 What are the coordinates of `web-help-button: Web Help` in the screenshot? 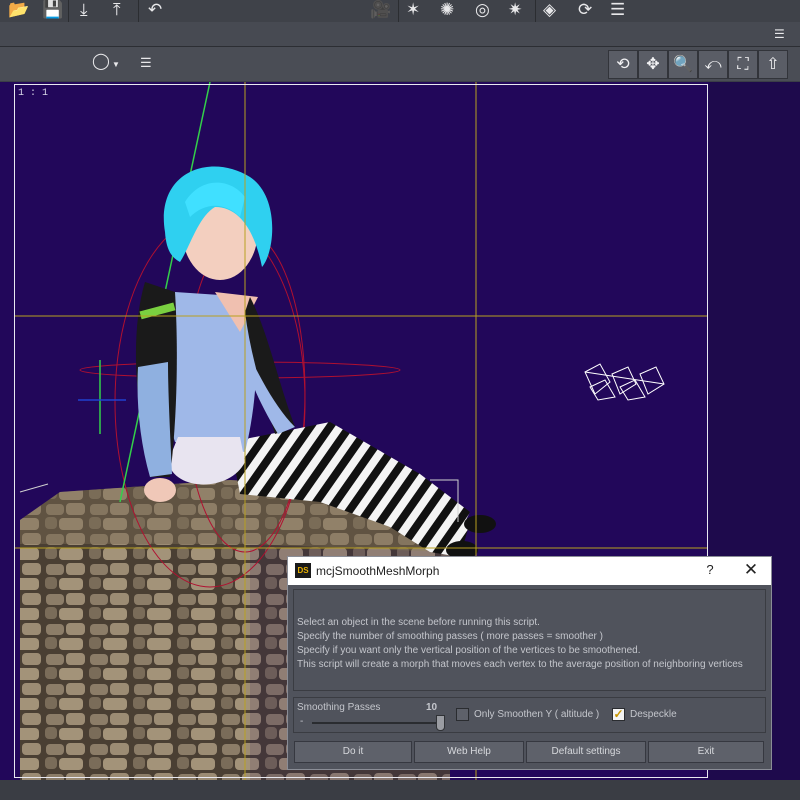 It's located at (469, 752).